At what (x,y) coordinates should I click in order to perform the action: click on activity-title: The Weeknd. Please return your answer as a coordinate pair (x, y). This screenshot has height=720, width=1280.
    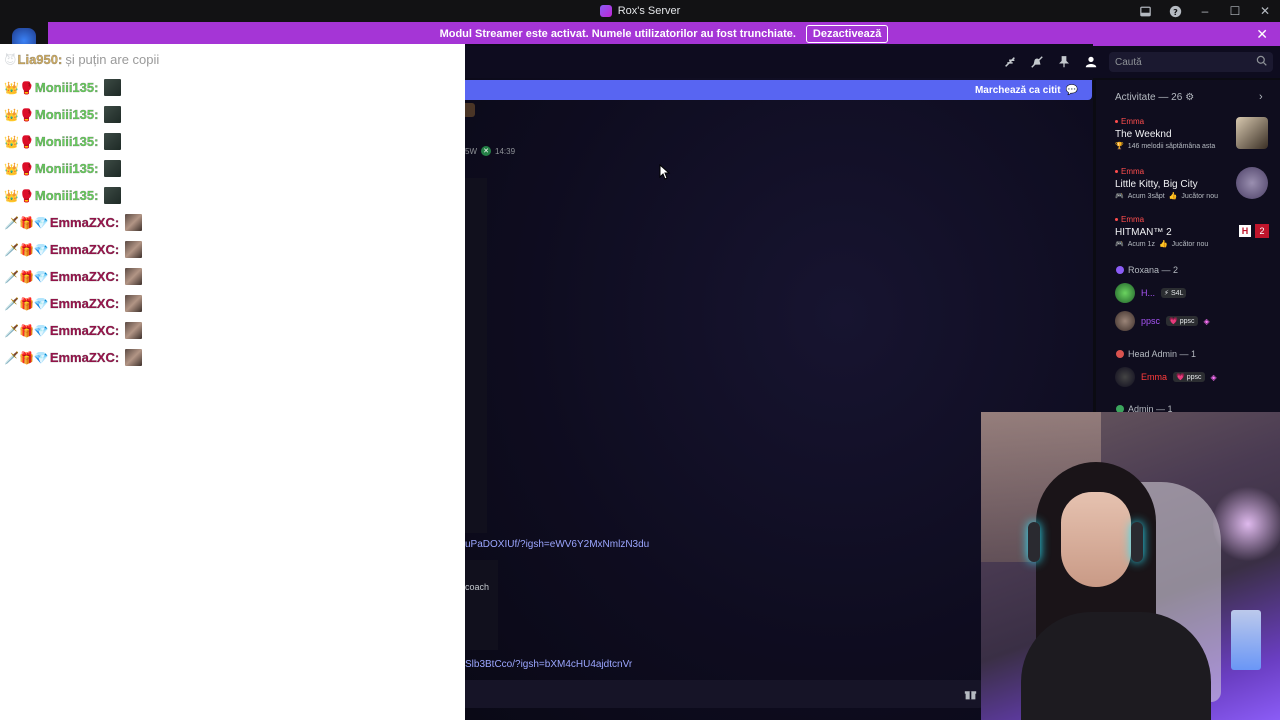
    Looking at the image, I should click on (1143, 134).